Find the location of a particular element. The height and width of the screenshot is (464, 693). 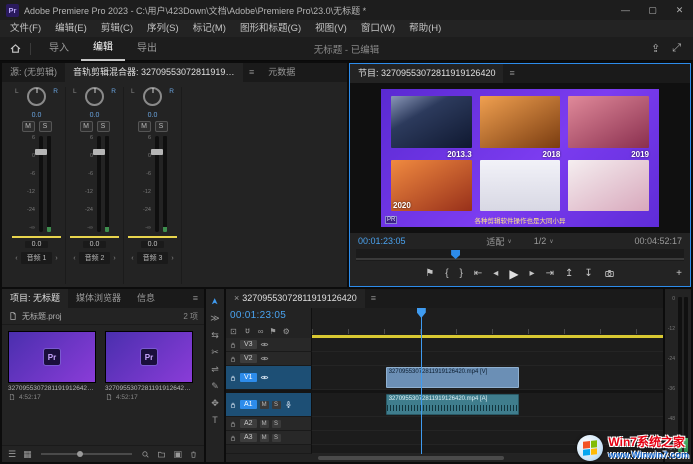

extract-button: ↧ is located at coordinates (588, 273).